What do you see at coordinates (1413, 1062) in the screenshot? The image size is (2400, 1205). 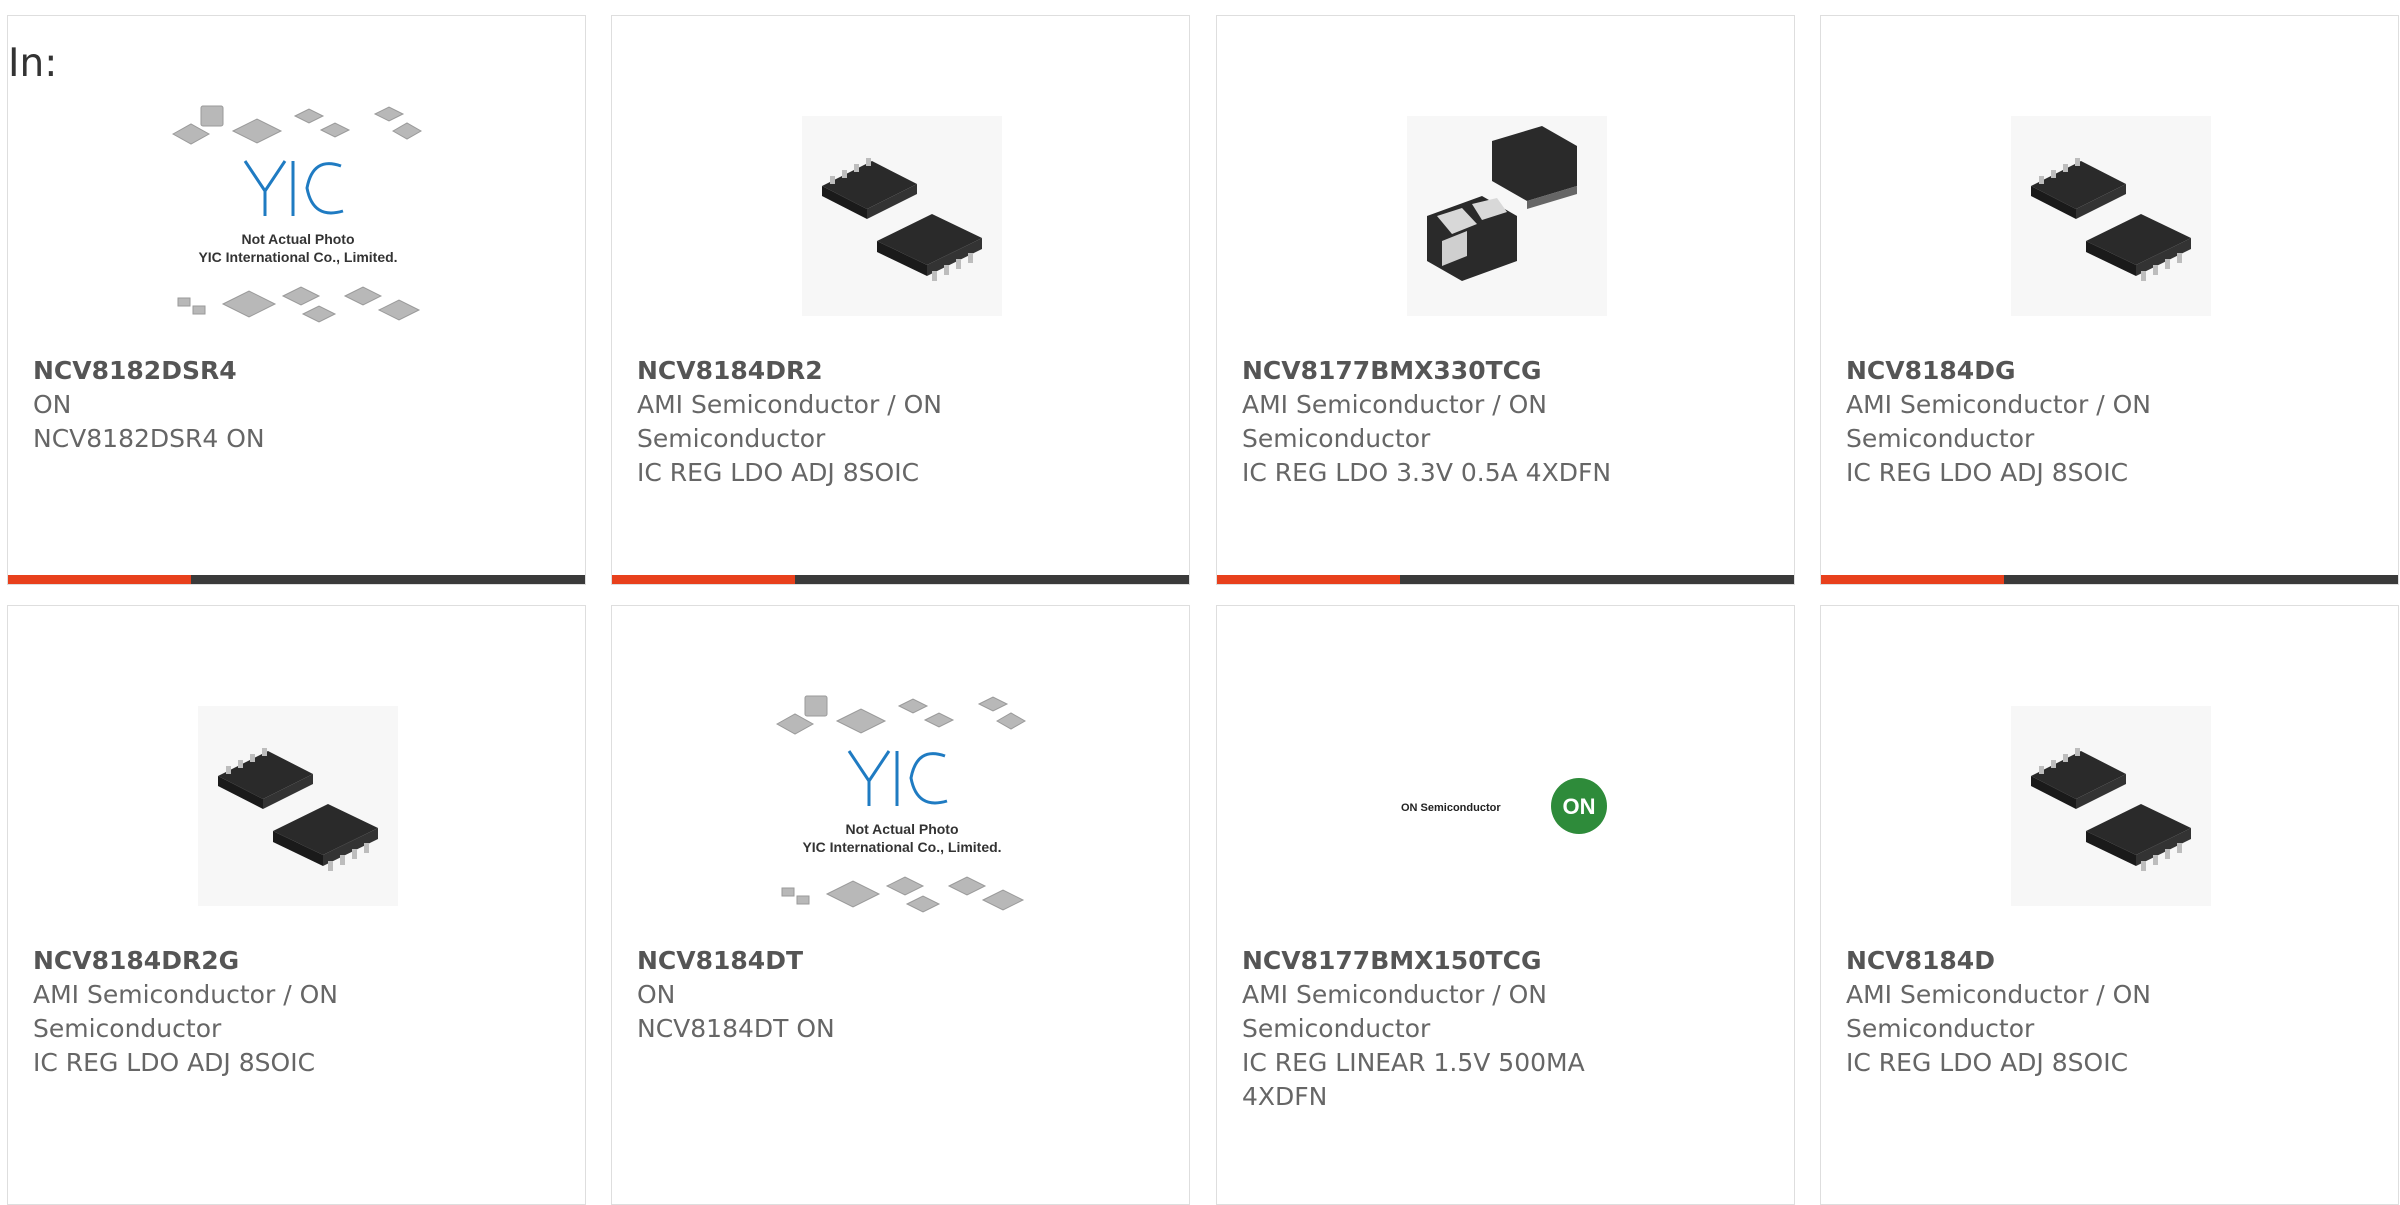 I see `description: IC REG LINEAR 1.5V 500MA` at bounding box center [1413, 1062].